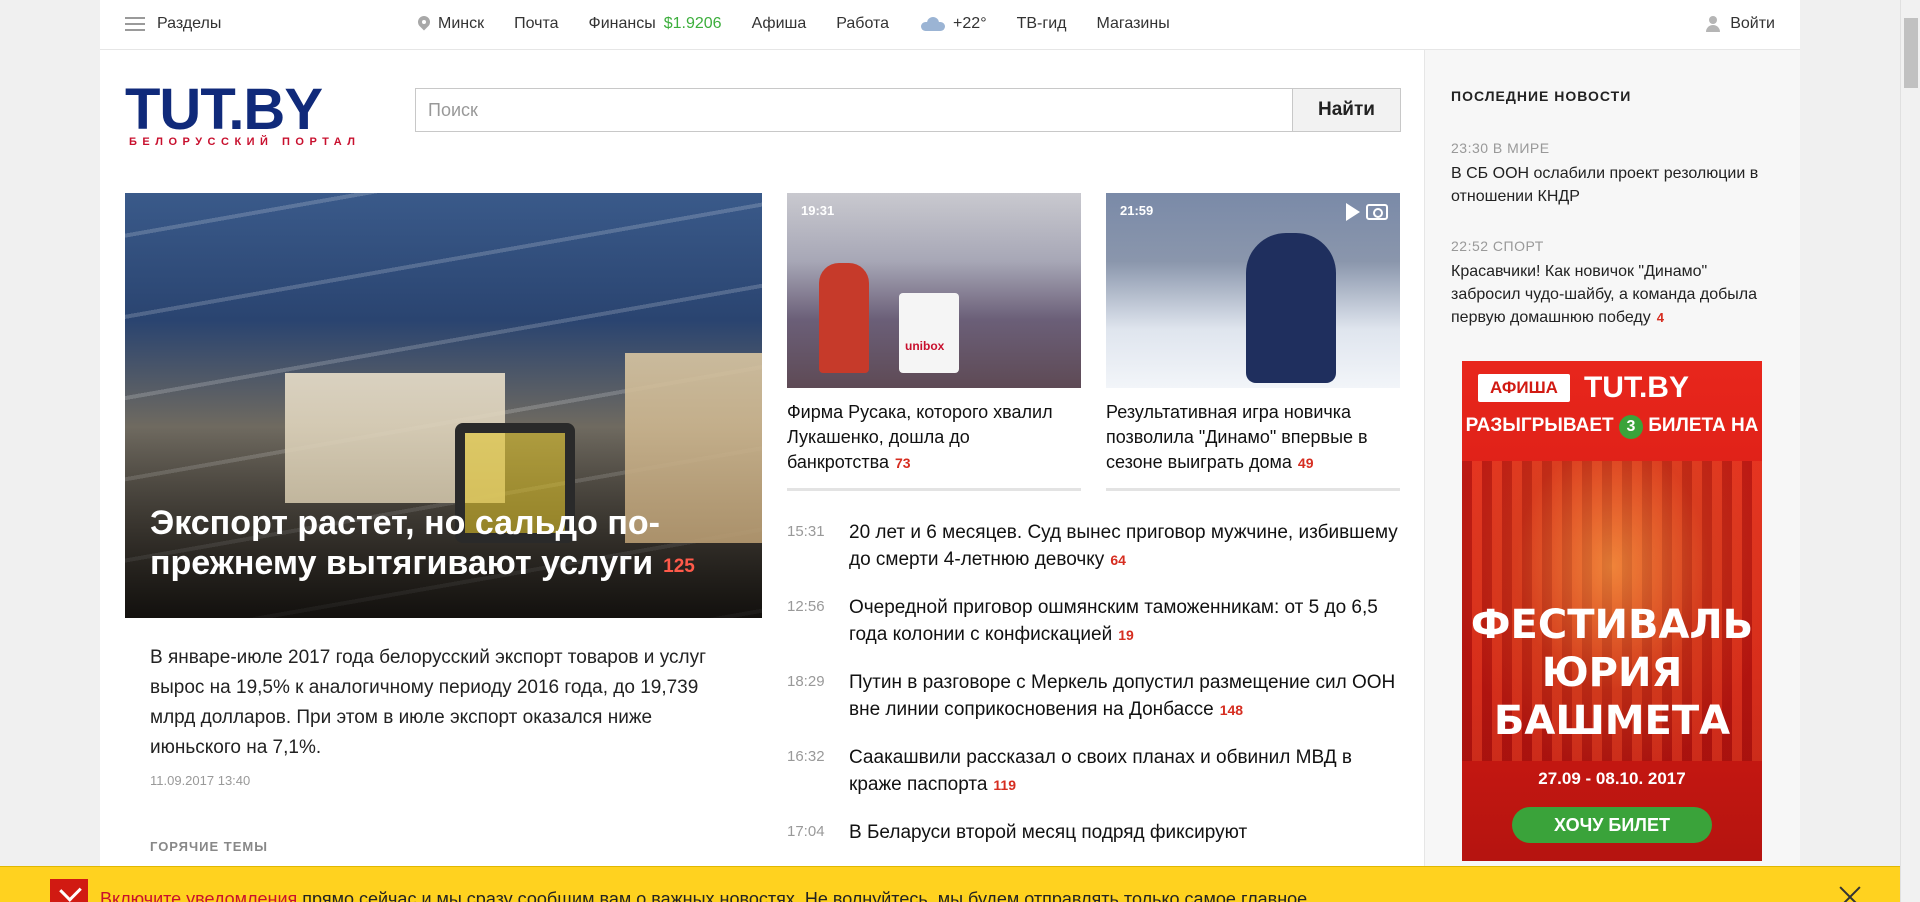  What do you see at coordinates (189, 23) in the screenshot?
I see `sections-label: Разделы` at bounding box center [189, 23].